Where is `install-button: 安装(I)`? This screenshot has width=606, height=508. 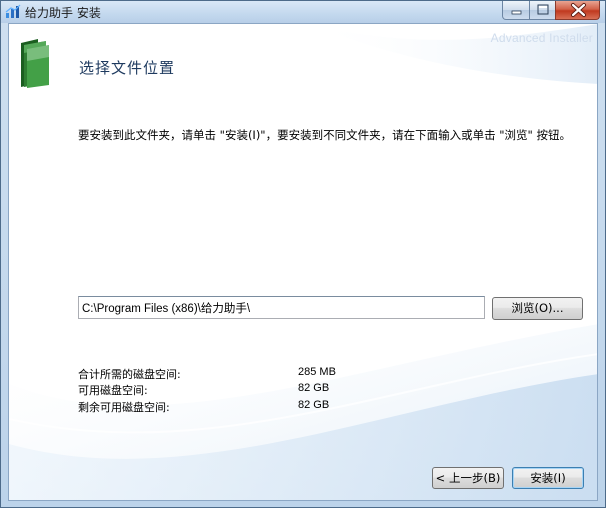 install-button: 安装(I) is located at coordinates (548, 478).